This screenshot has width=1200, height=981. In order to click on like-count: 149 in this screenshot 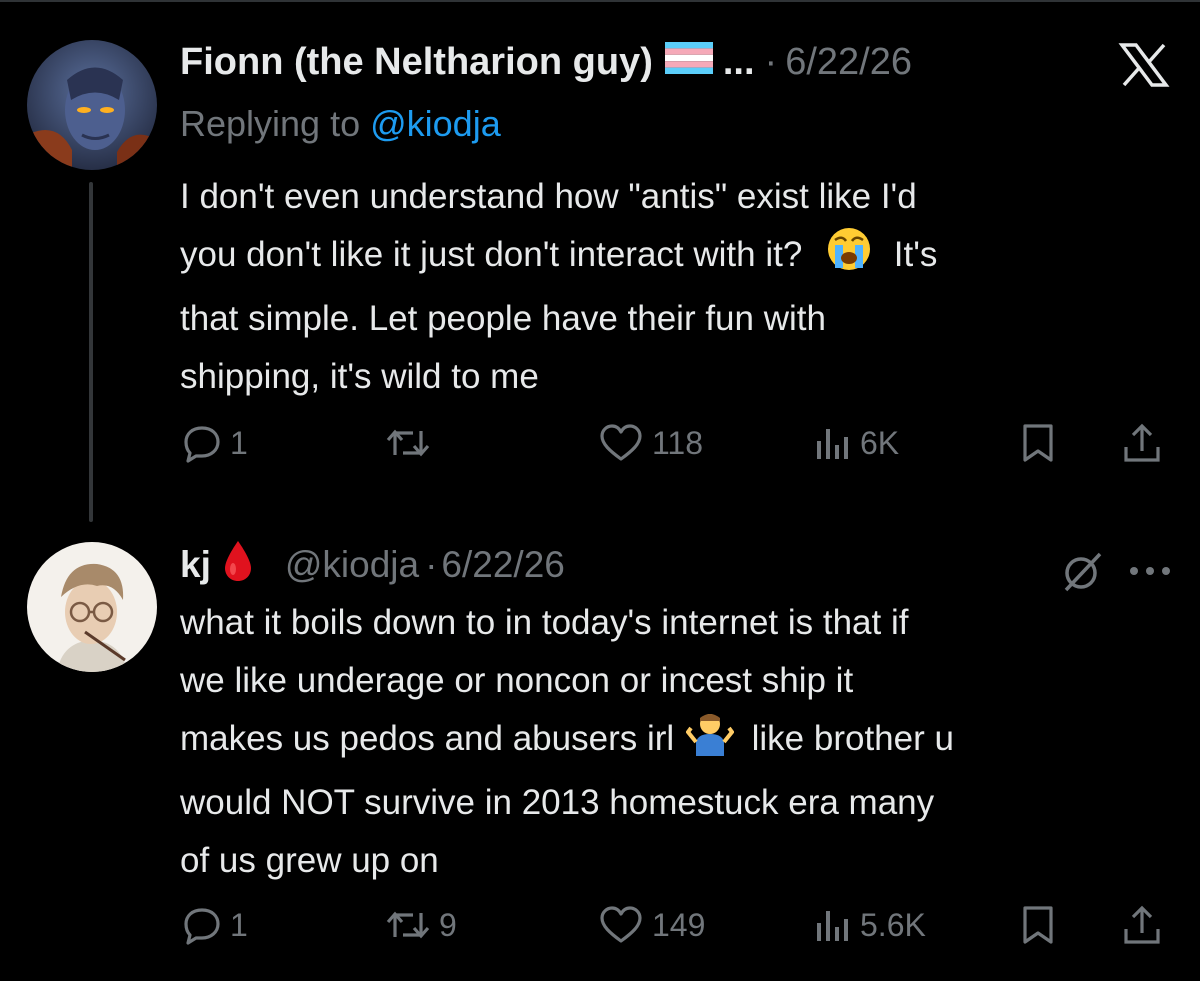, I will do `click(679, 924)`.